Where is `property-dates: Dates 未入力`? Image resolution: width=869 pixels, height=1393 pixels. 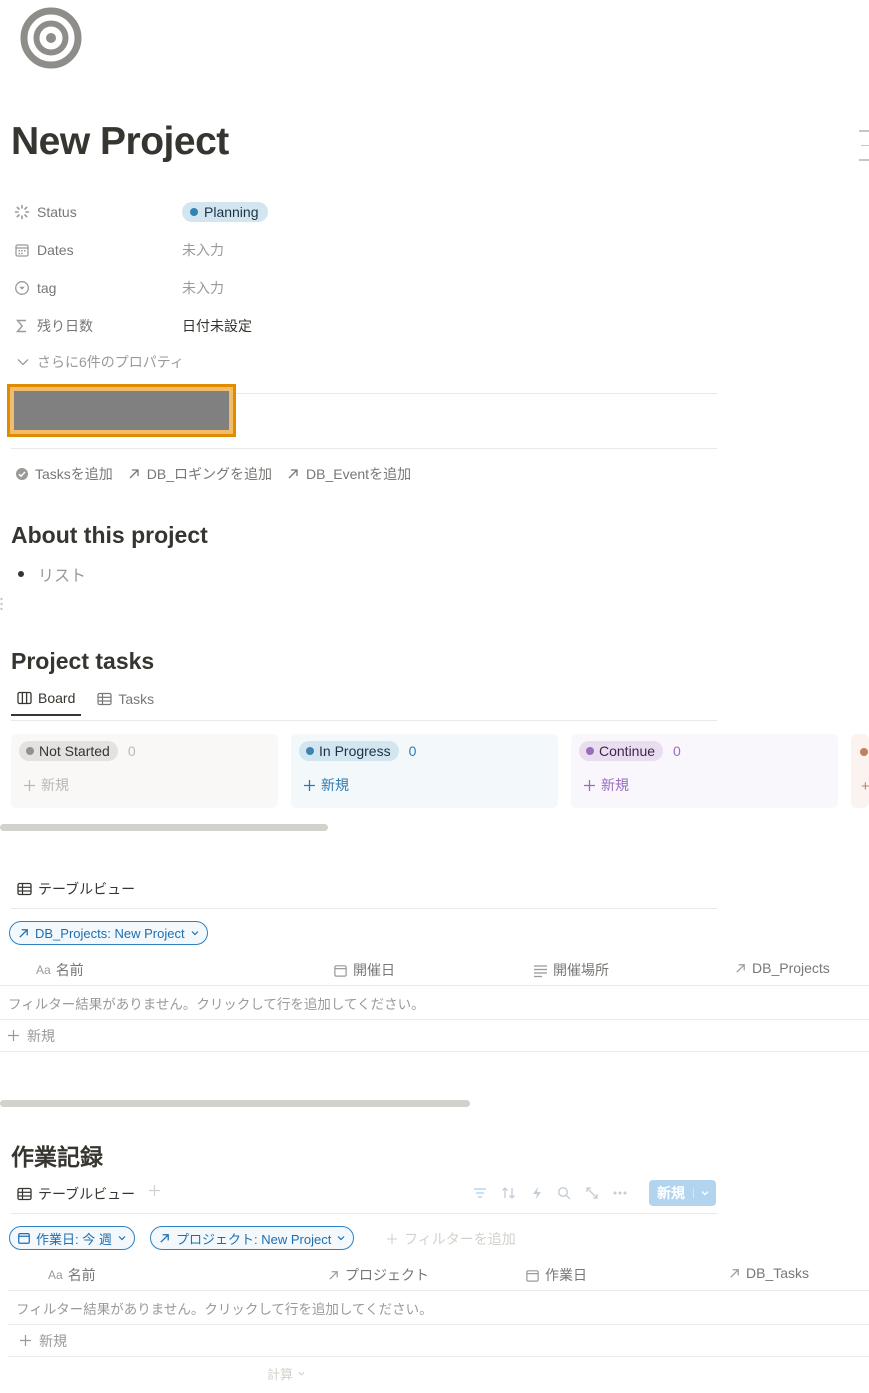
property-dates: Dates 未入力 is located at coordinates (364, 250).